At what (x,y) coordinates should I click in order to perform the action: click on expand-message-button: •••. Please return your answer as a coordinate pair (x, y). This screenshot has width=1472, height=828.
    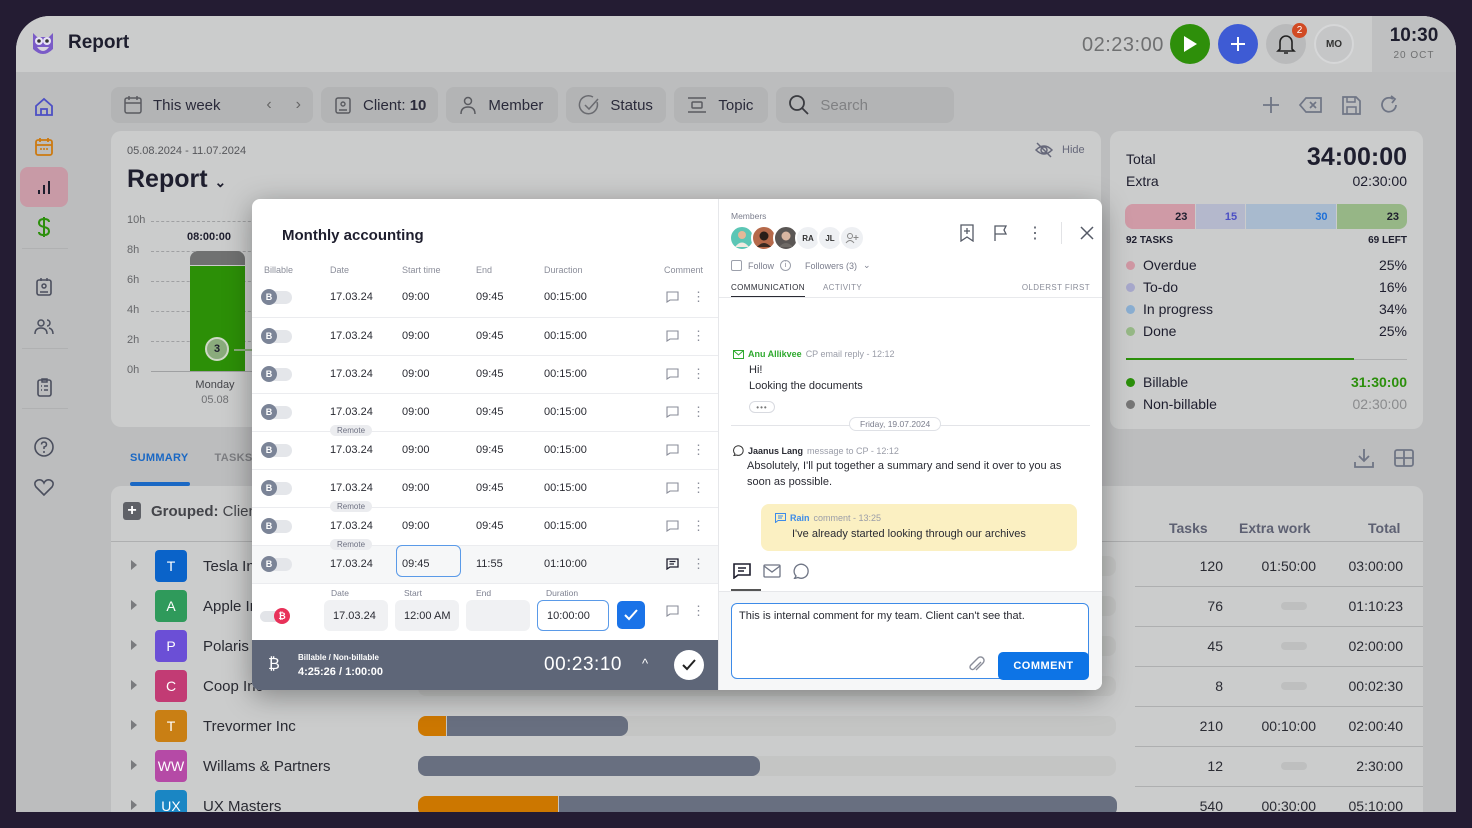
    Looking at the image, I should click on (762, 407).